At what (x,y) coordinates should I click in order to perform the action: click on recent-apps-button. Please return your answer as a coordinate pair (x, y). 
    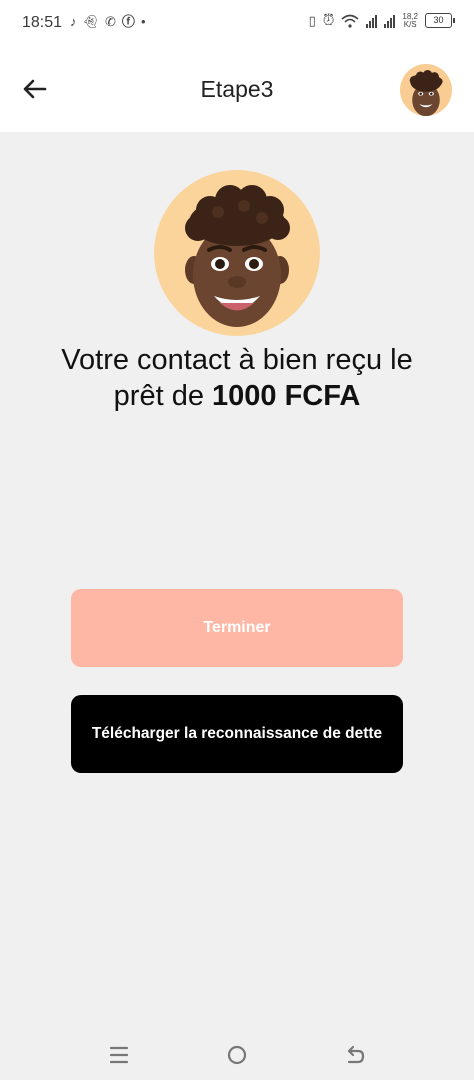
    Looking at the image, I should click on (119, 1055).